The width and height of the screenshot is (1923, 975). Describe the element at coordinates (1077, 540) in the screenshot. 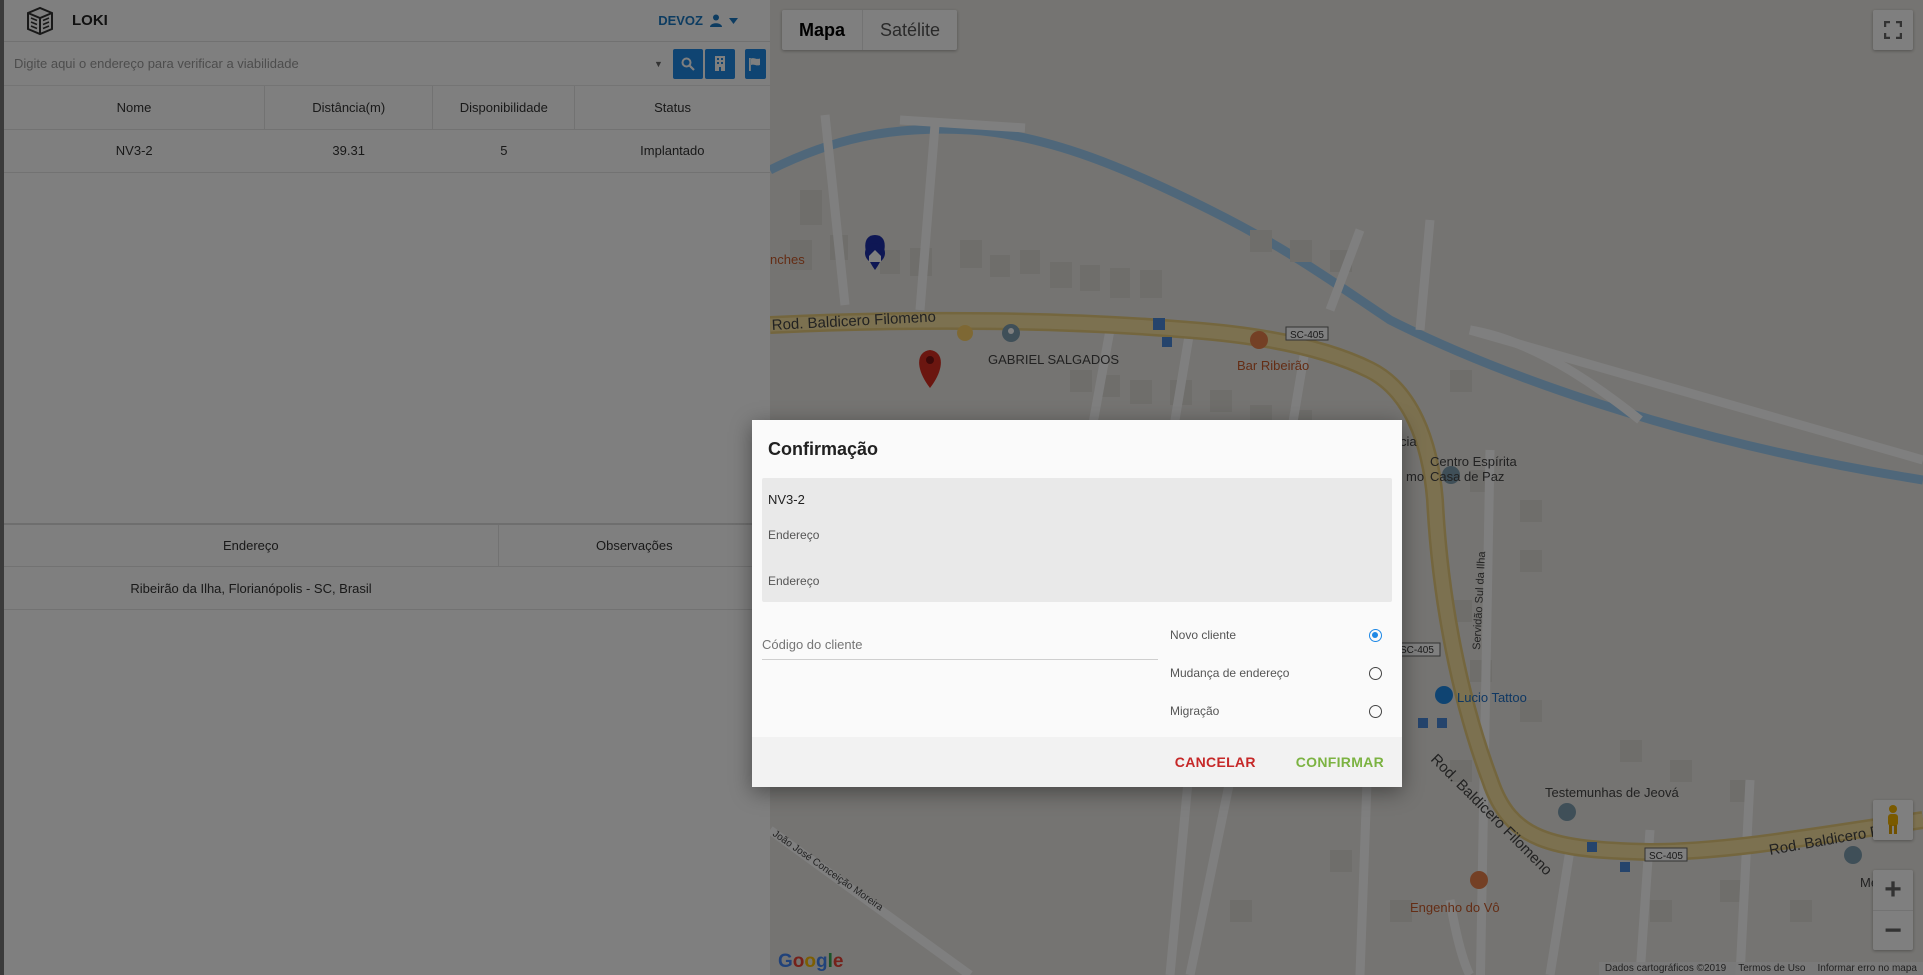

I see `splitter-info-box: NV3-2 Endereço Endereço` at that location.